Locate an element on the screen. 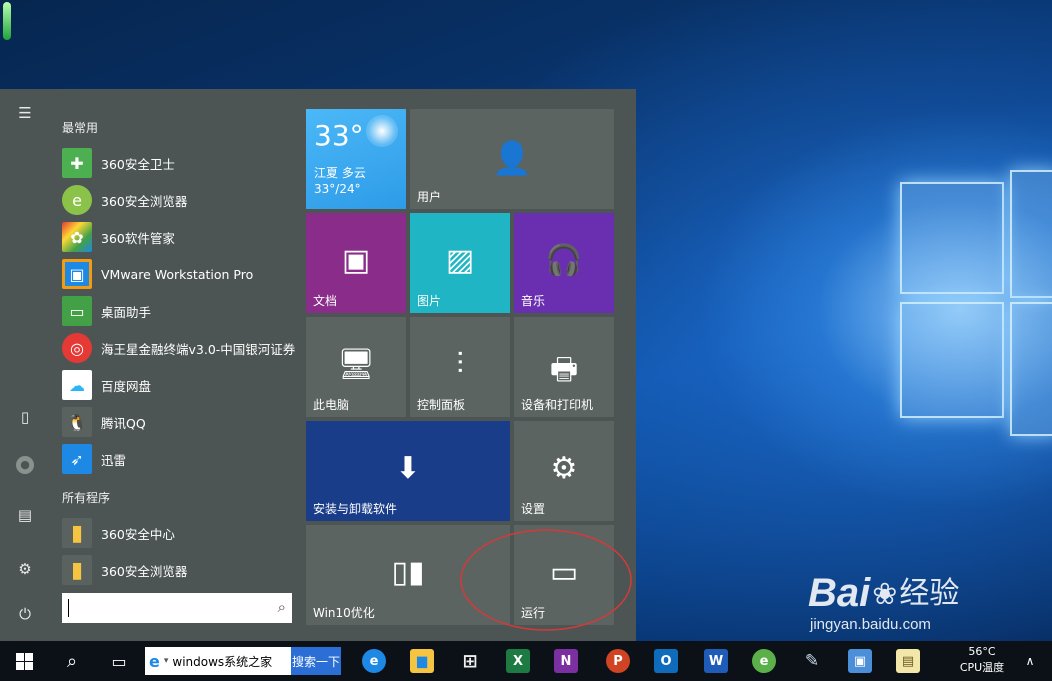 The height and width of the screenshot is (681, 1052). install-box-icon: ⬇ is located at coordinates (408, 468).